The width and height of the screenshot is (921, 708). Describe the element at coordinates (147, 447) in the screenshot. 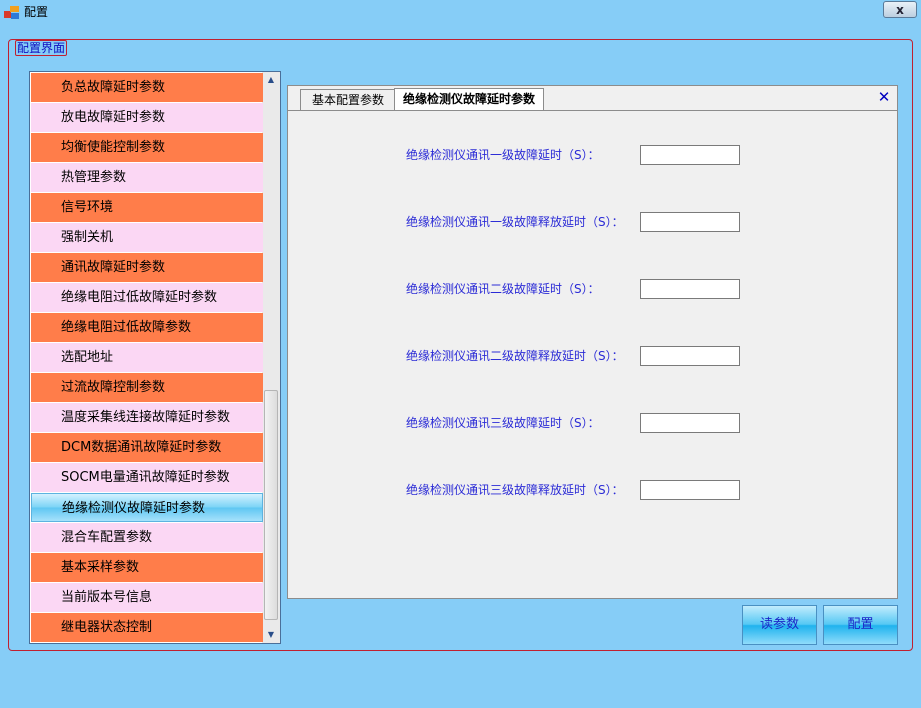

I see `list-item: DCM数据通讯故障延时参数` at that location.